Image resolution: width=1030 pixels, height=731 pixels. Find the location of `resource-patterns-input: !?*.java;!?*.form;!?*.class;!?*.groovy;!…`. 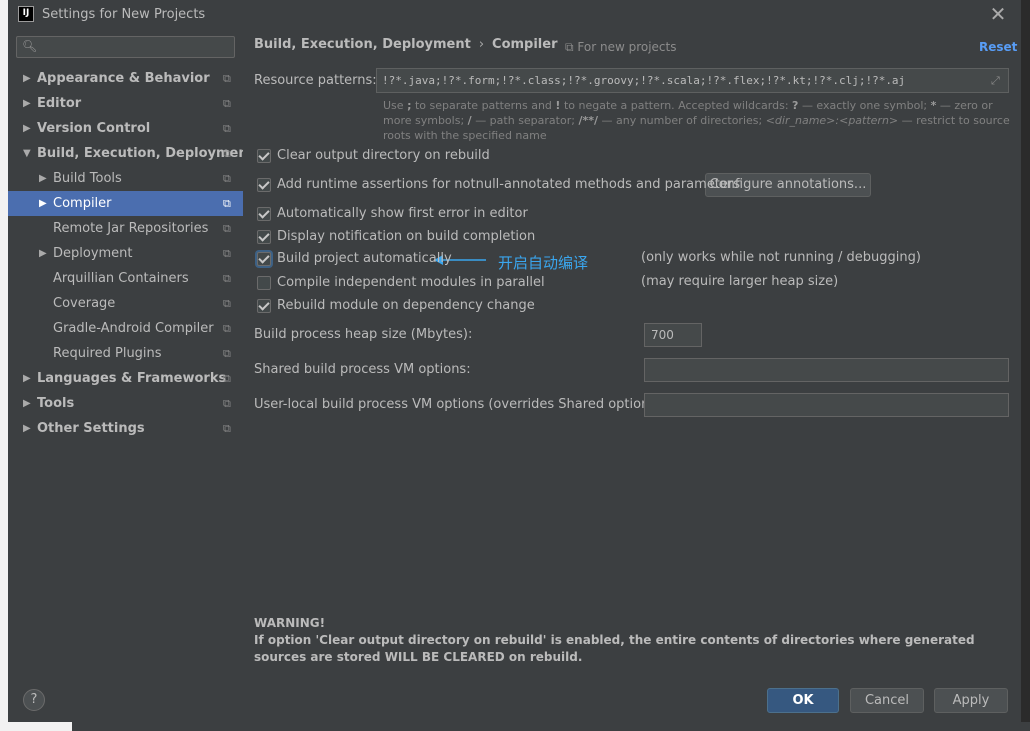

resource-patterns-input: !?*.java;!?*.form;!?*.class;!?*.groovy;!… is located at coordinates (692, 80).